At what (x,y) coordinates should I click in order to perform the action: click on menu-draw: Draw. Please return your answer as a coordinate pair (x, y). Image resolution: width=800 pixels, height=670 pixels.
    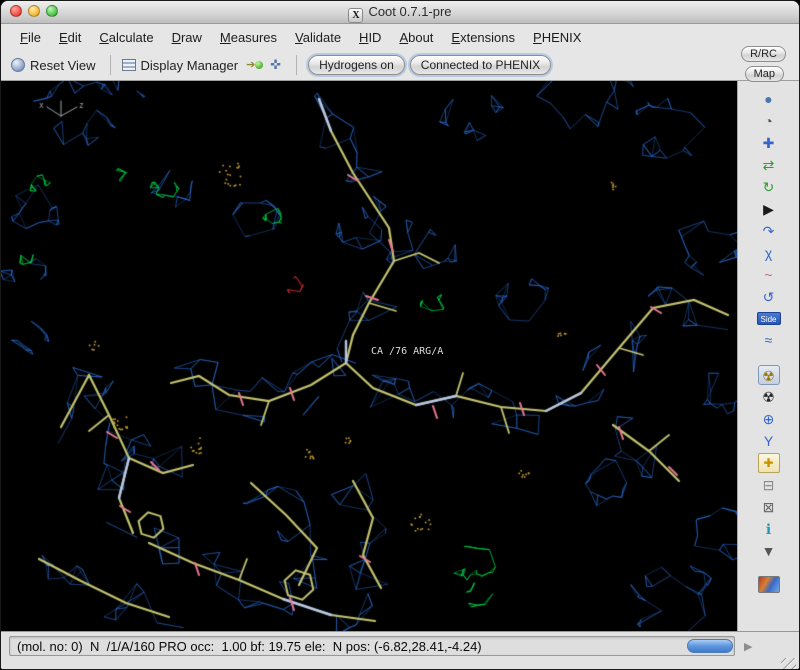
    Looking at the image, I should click on (187, 37).